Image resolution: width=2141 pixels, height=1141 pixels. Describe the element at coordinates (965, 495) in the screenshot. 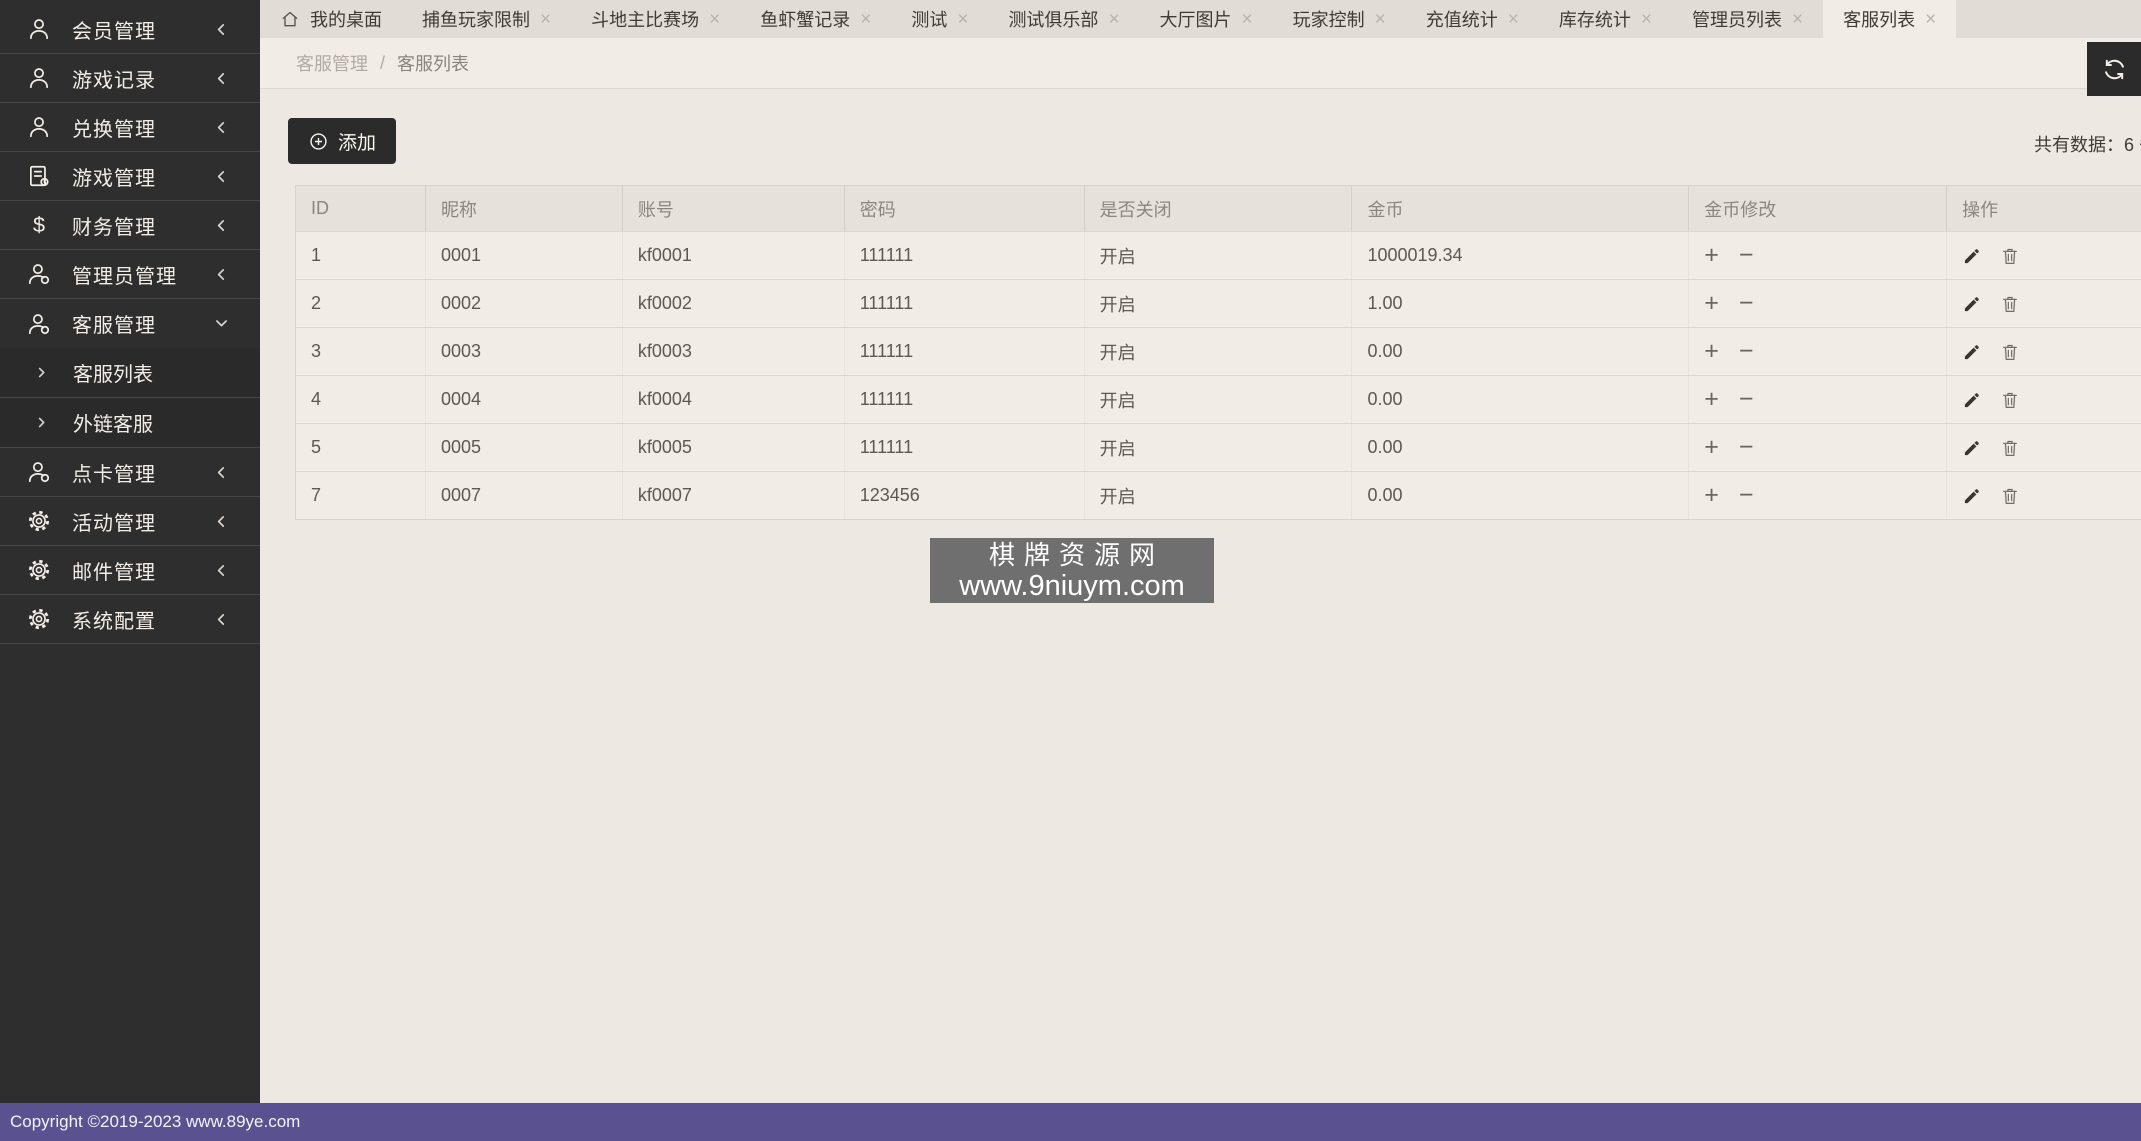

I see `cell-password: 123456` at that location.